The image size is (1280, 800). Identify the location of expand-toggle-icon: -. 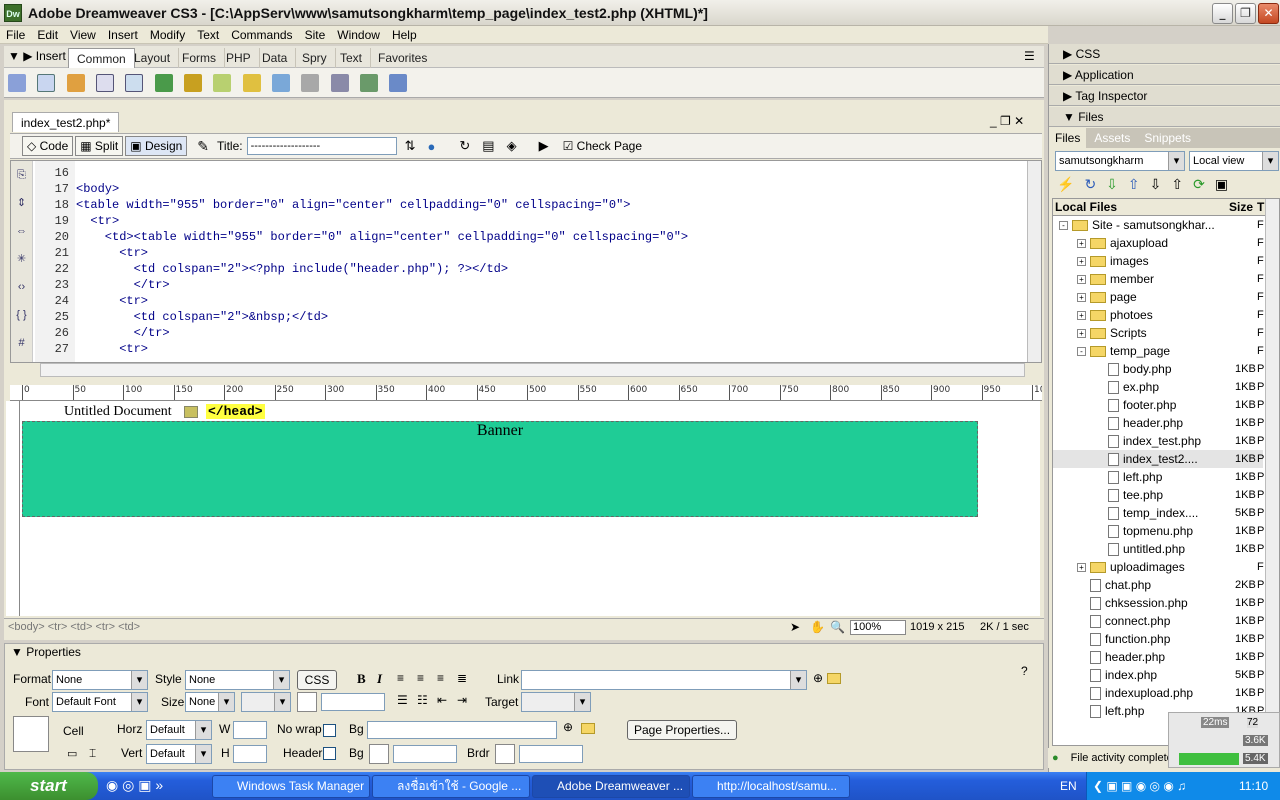
(1063, 226).